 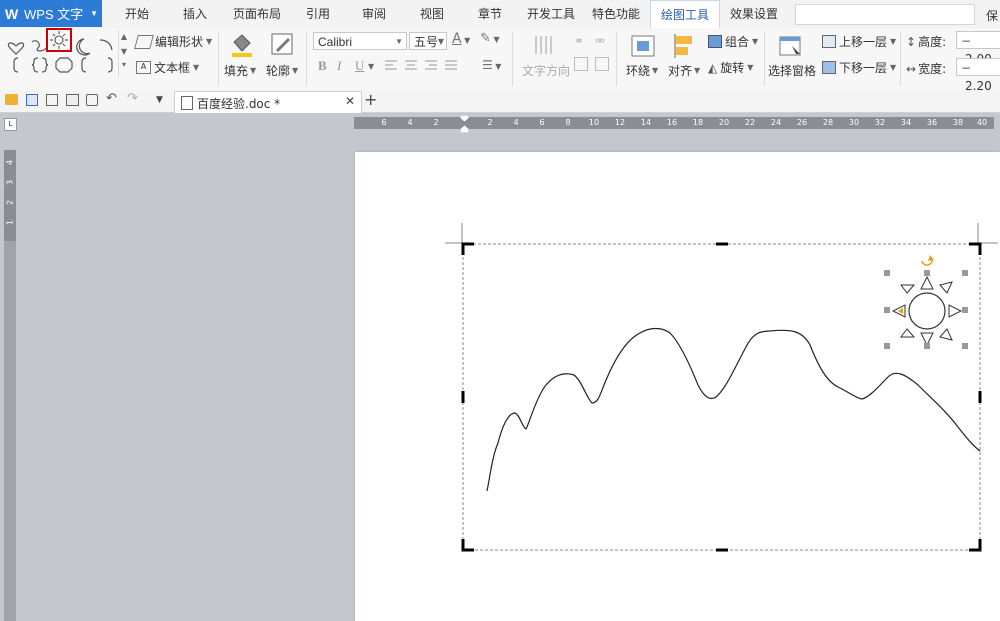 What do you see at coordinates (680, 71) in the screenshot?
I see `align-label: 对齐` at bounding box center [680, 71].